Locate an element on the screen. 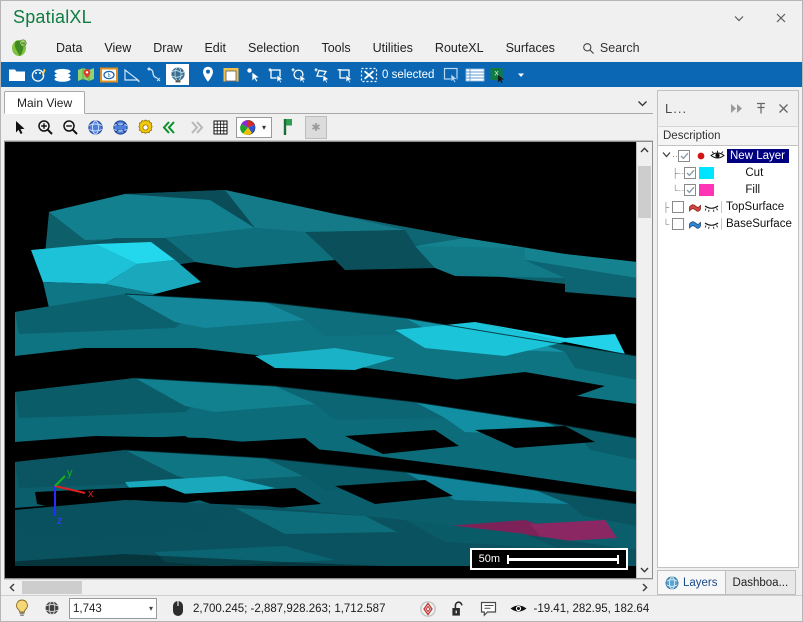 The width and height of the screenshot is (803, 622). comment-note-icon is located at coordinates (488, 609).